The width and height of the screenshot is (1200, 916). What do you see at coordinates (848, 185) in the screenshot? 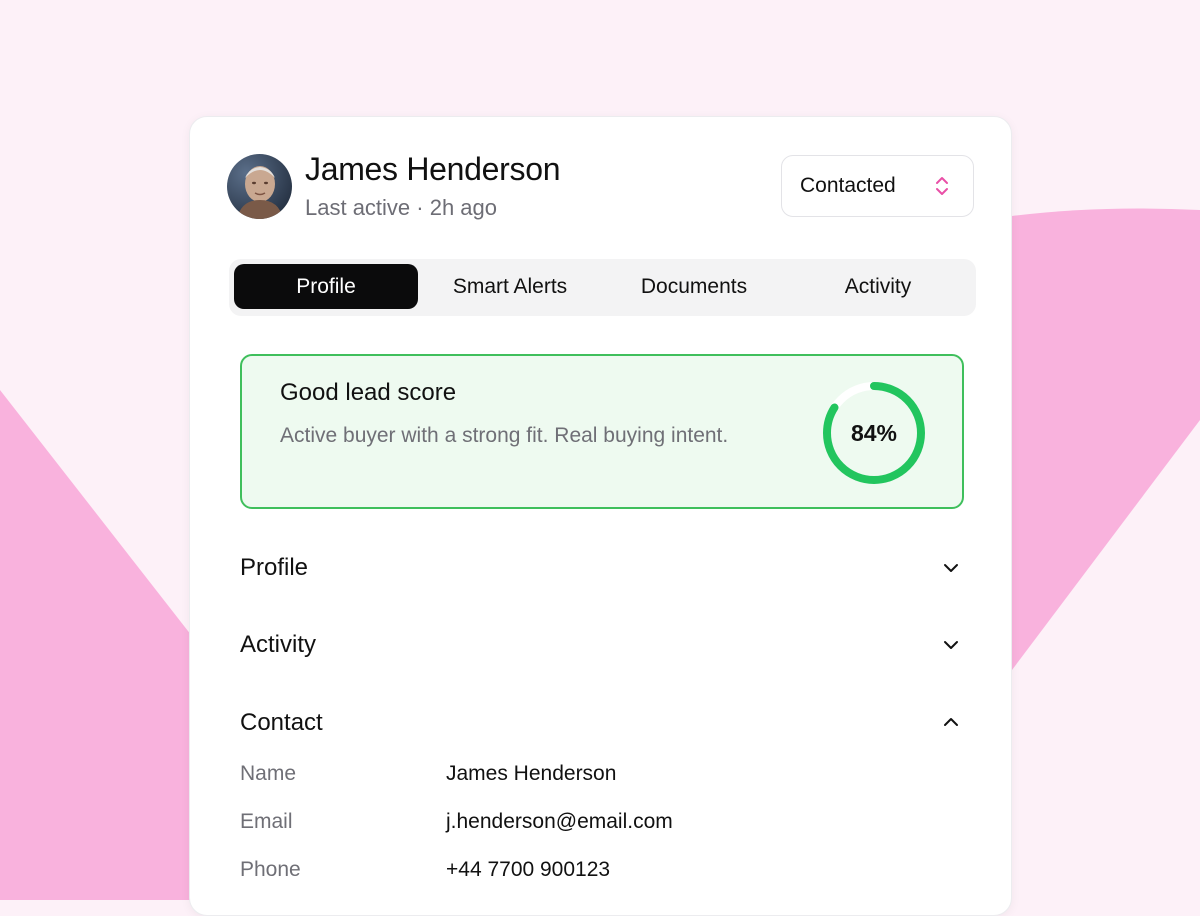
I see `status-selected-value: Contacted` at bounding box center [848, 185].